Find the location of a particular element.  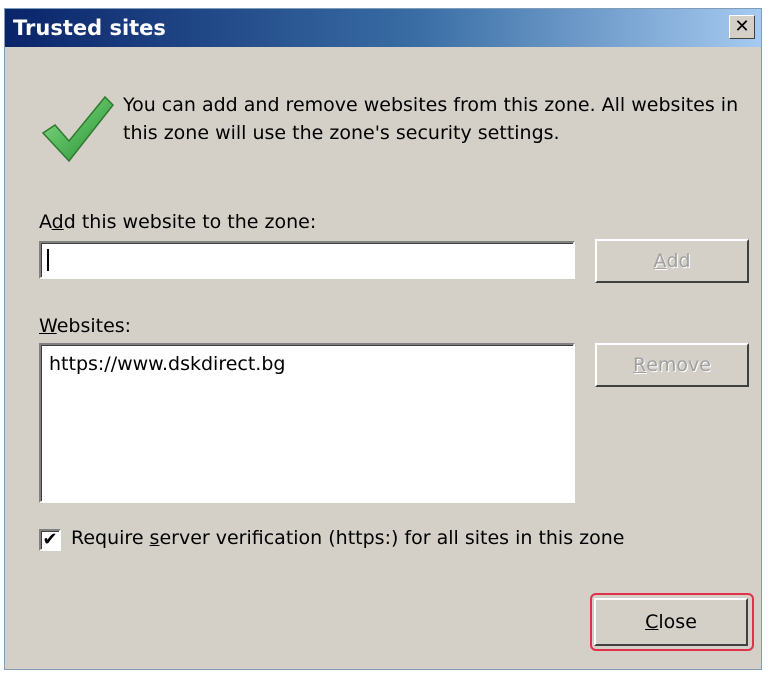

add-button: Add is located at coordinates (672, 261).